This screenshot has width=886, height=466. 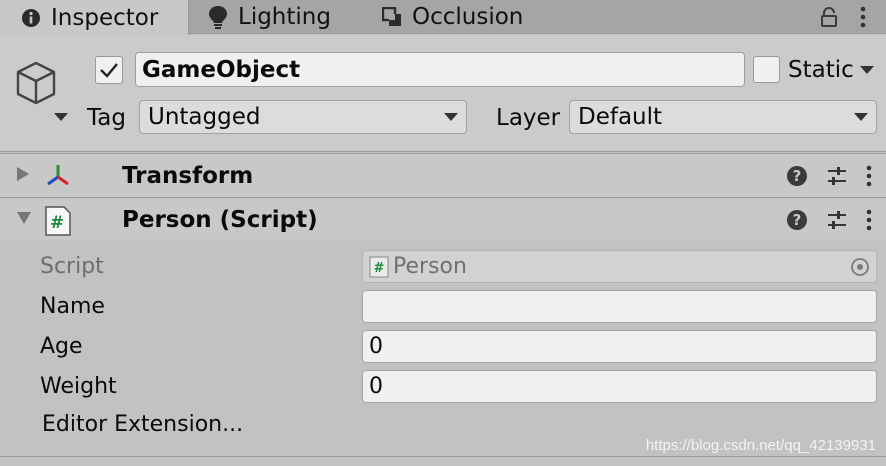 What do you see at coordinates (860, 267) in the screenshot?
I see `object-picker-icon` at bounding box center [860, 267].